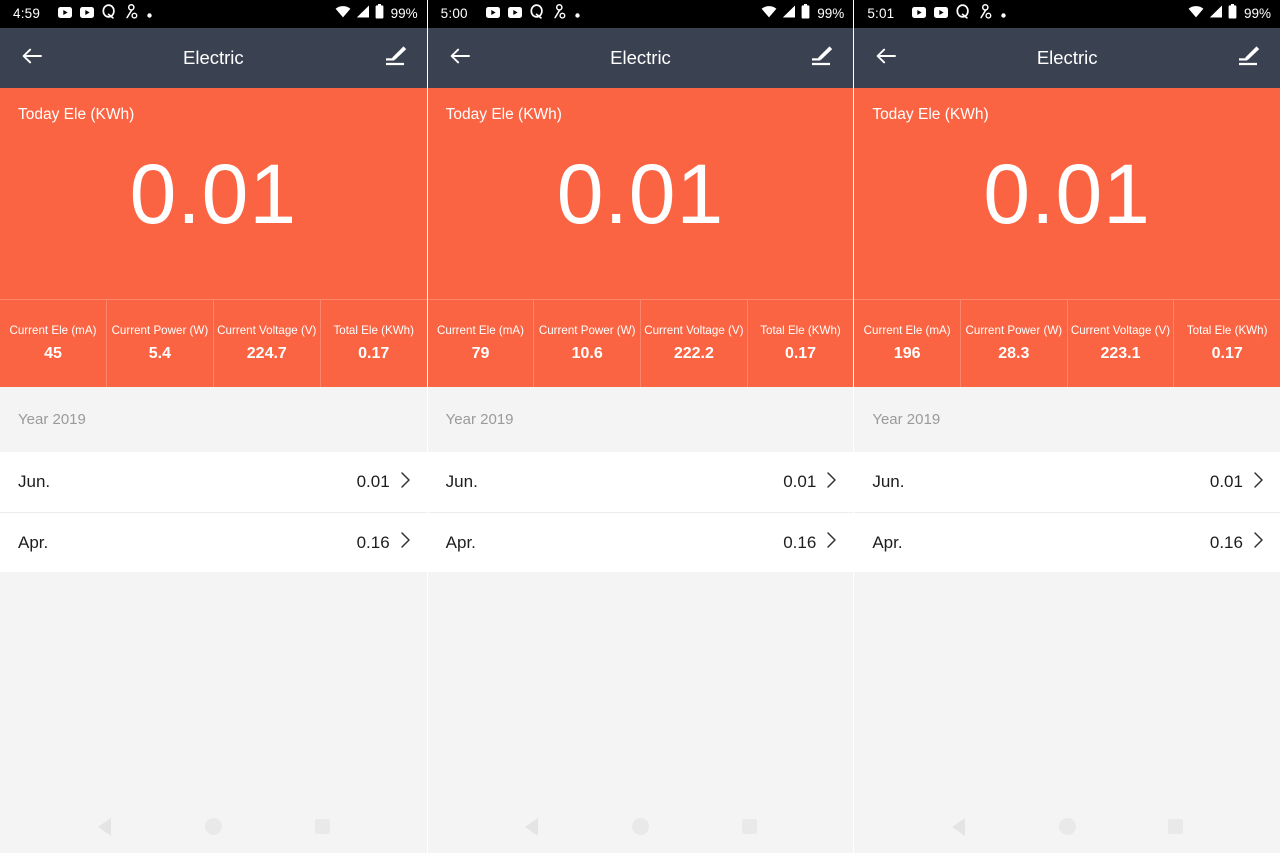  Describe the element at coordinates (601, 14) in the screenshot. I see `status-bar-left: 5:00` at that location.